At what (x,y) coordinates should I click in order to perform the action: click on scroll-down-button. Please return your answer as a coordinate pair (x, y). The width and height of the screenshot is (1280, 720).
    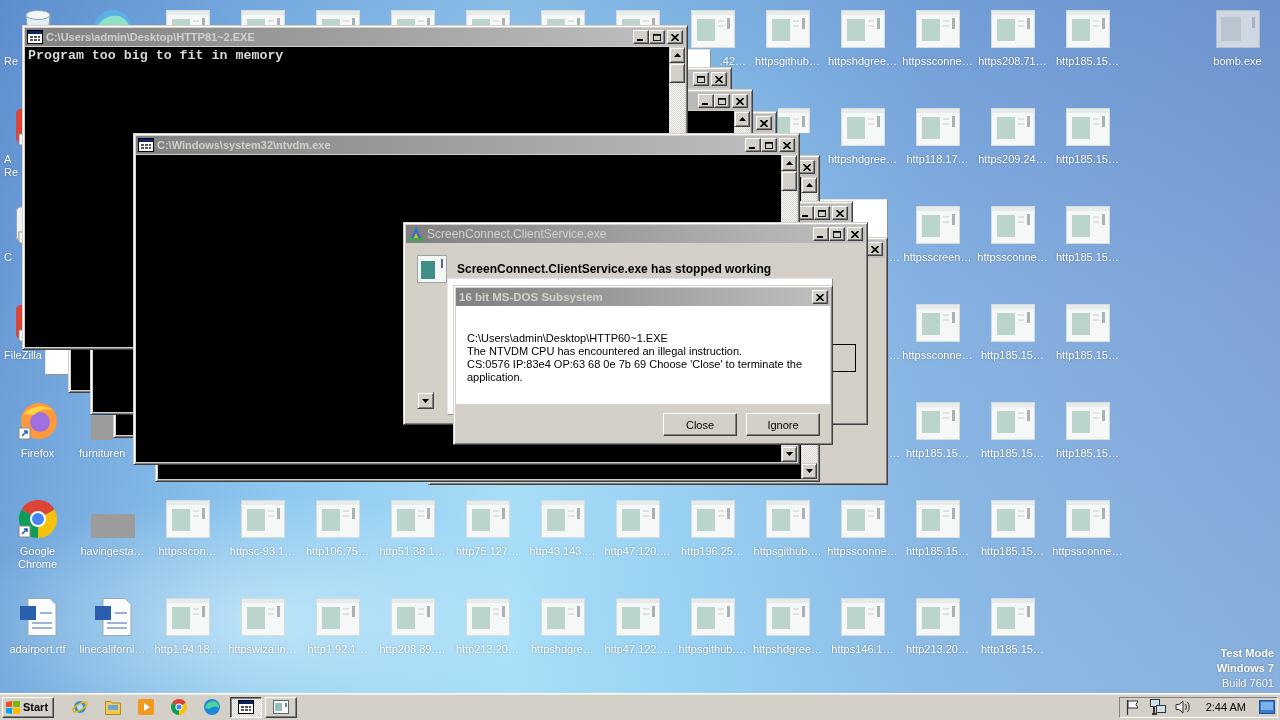
    Looking at the image, I should click on (809, 471).